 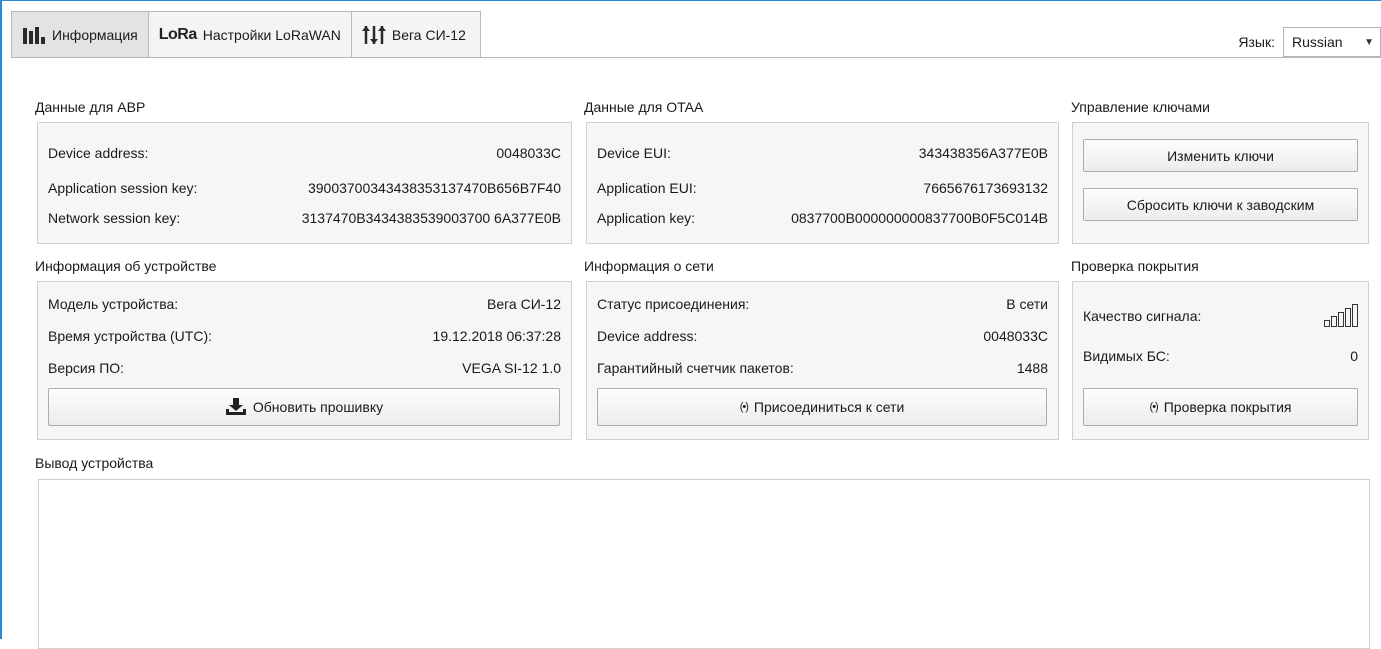 What do you see at coordinates (86, 368) in the screenshot?
I see `device-label: Версия ПО:` at bounding box center [86, 368].